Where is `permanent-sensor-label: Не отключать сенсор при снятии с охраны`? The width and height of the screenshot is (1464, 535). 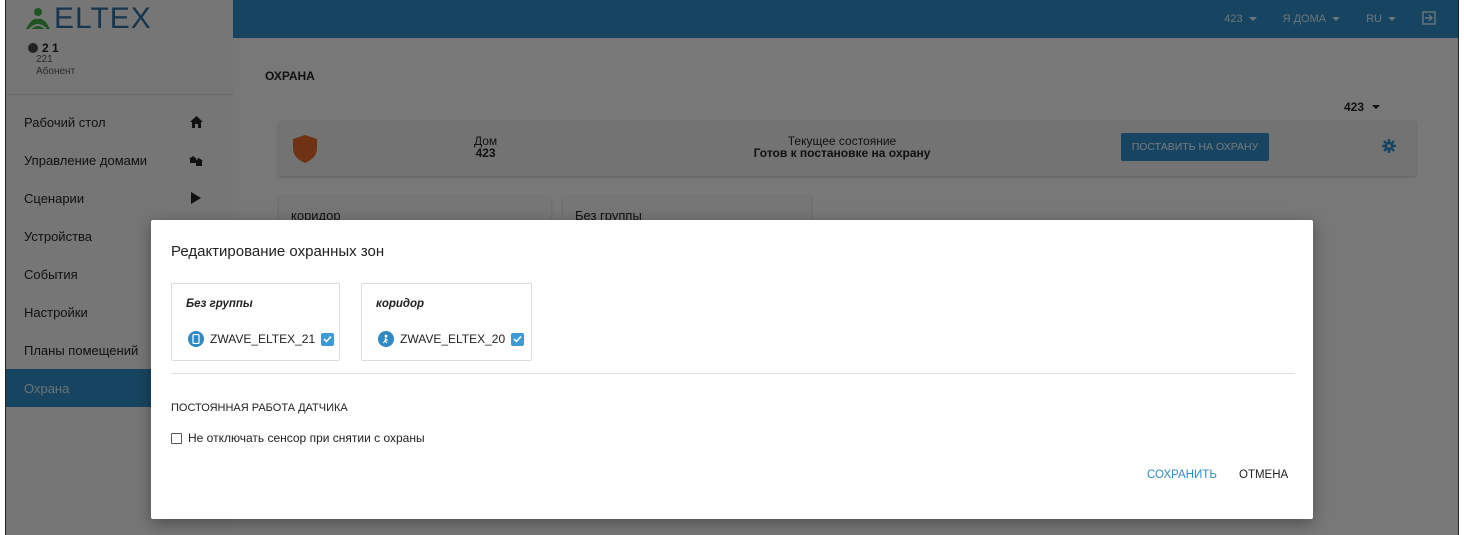 permanent-sensor-label: Не отключать сенсор при снятии с охраны is located at coordinates (306, 438).